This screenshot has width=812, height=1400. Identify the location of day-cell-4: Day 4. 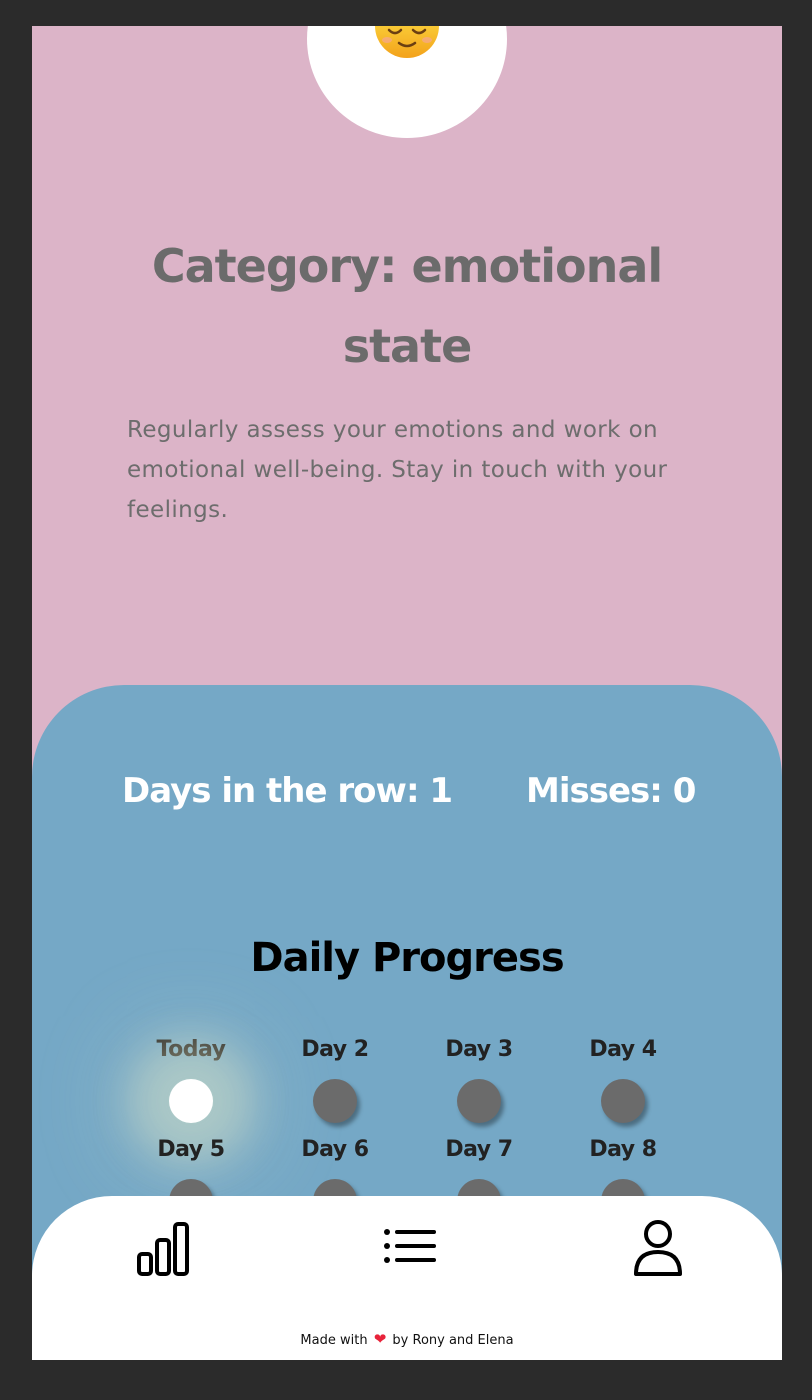
(623, 1087).